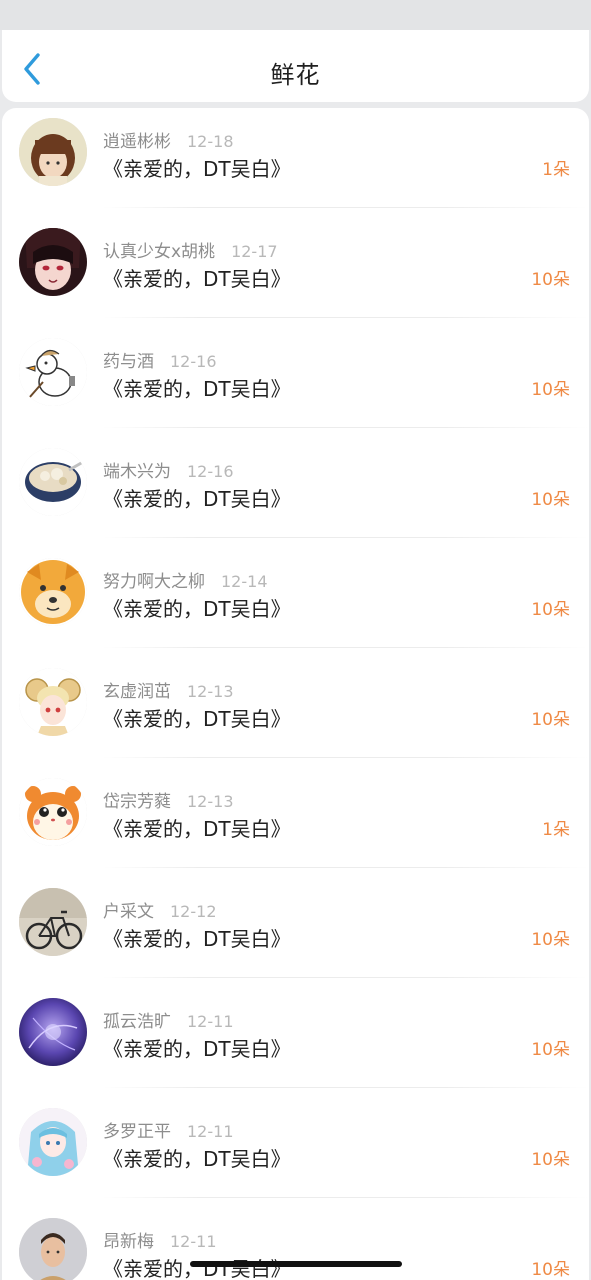 This screenshot has width=591, height=1280. What do you see at coordinates (295, 163) in the screenshot?
I see `list-item: 逍遥彬彬 12-18 《亲爱的，DT吴白》 1朵` at bounding box center [295, 163].